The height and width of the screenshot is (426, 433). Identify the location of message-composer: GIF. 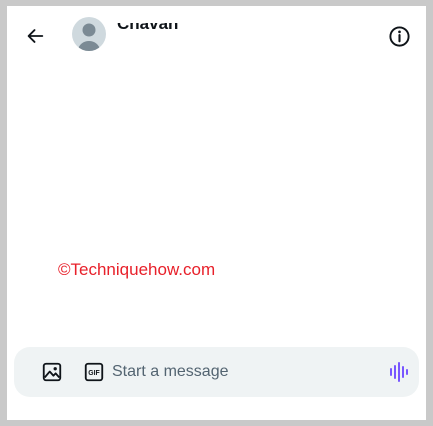
(216, 372).